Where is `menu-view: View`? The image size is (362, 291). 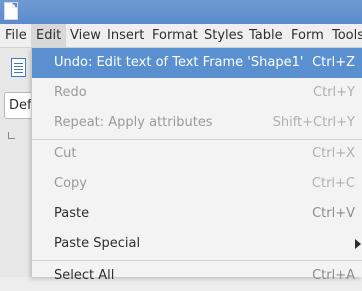 menu-view: View is located at coordinates (85, 35).